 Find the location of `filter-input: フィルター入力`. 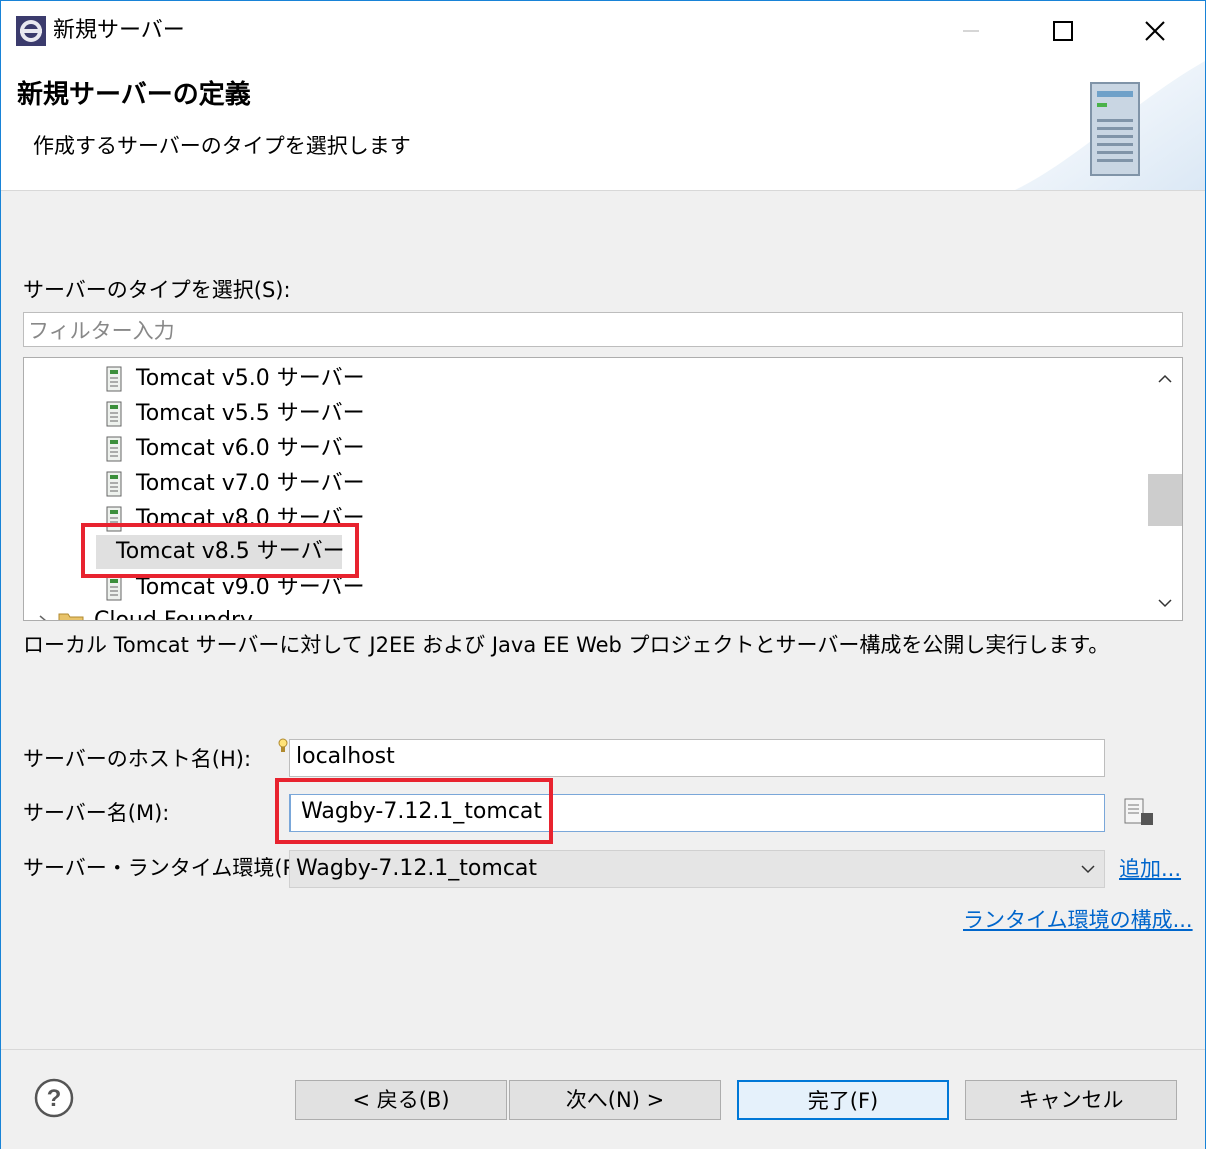

filter-input: フィルター入力 is located at coordinates (603, 329).